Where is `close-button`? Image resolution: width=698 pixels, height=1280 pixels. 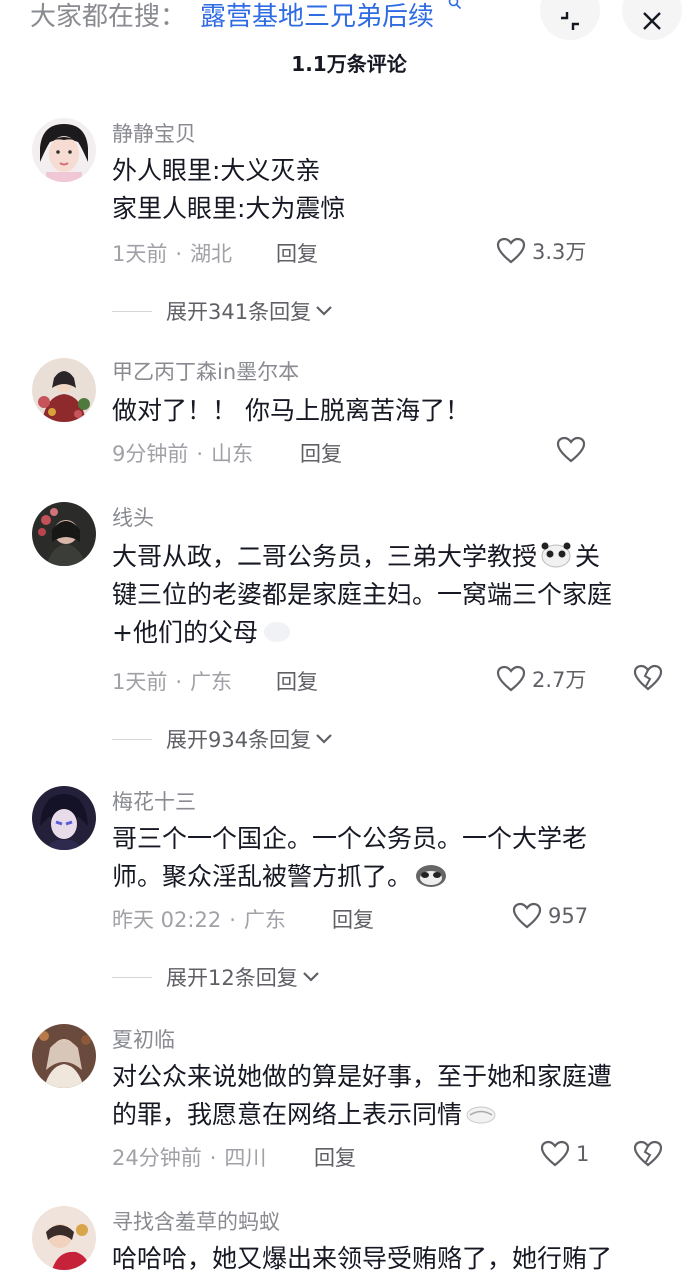 close-button is located at coordinates (652, 20).